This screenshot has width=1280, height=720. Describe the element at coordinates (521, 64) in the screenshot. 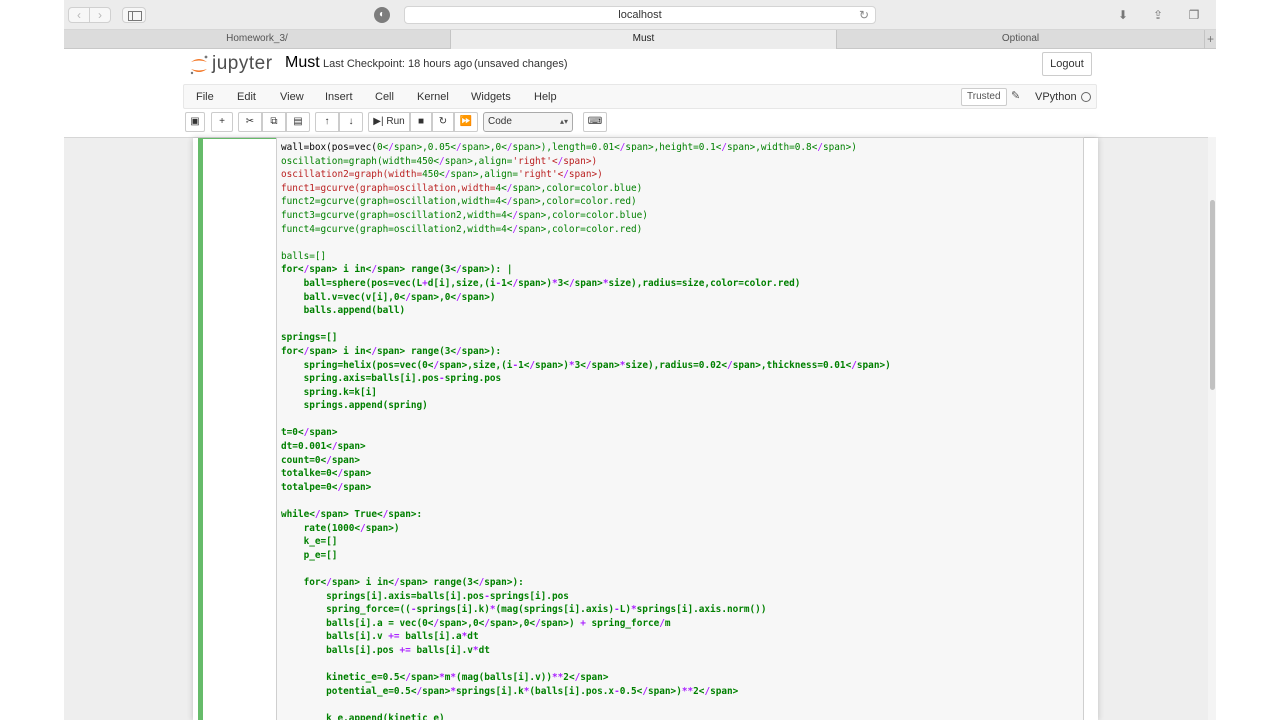

I see `autosave-status: (unsaved changes)` at that location.